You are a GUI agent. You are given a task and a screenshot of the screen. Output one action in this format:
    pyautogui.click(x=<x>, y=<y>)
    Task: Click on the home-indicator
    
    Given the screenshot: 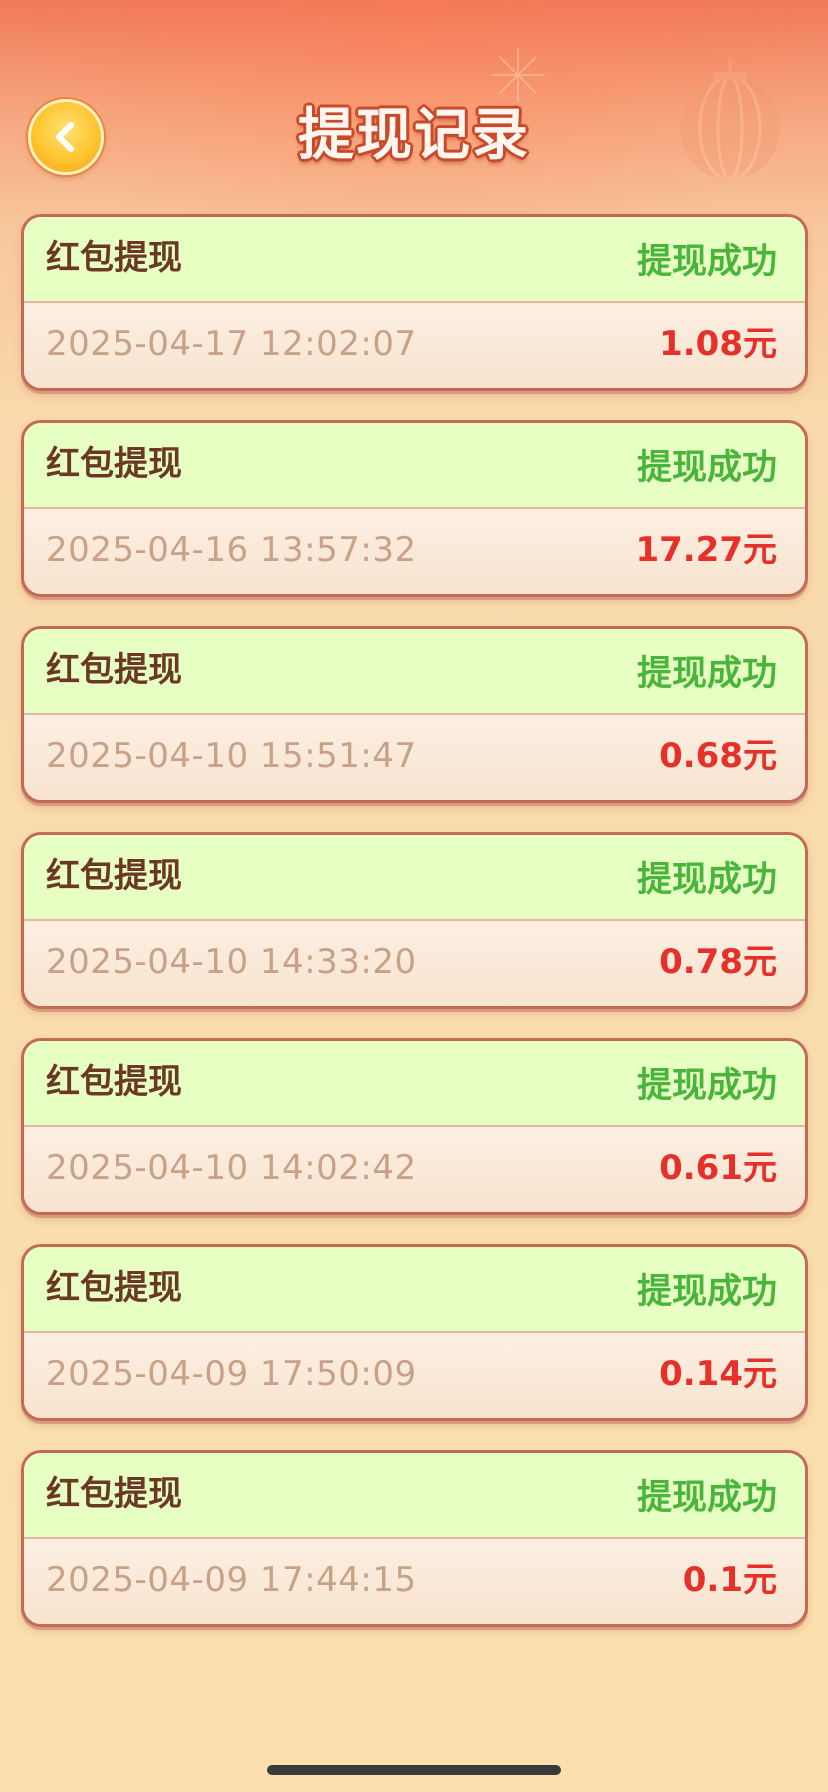 What is the action you would take?
    pyautogui.click(x=414, y=1770)
    